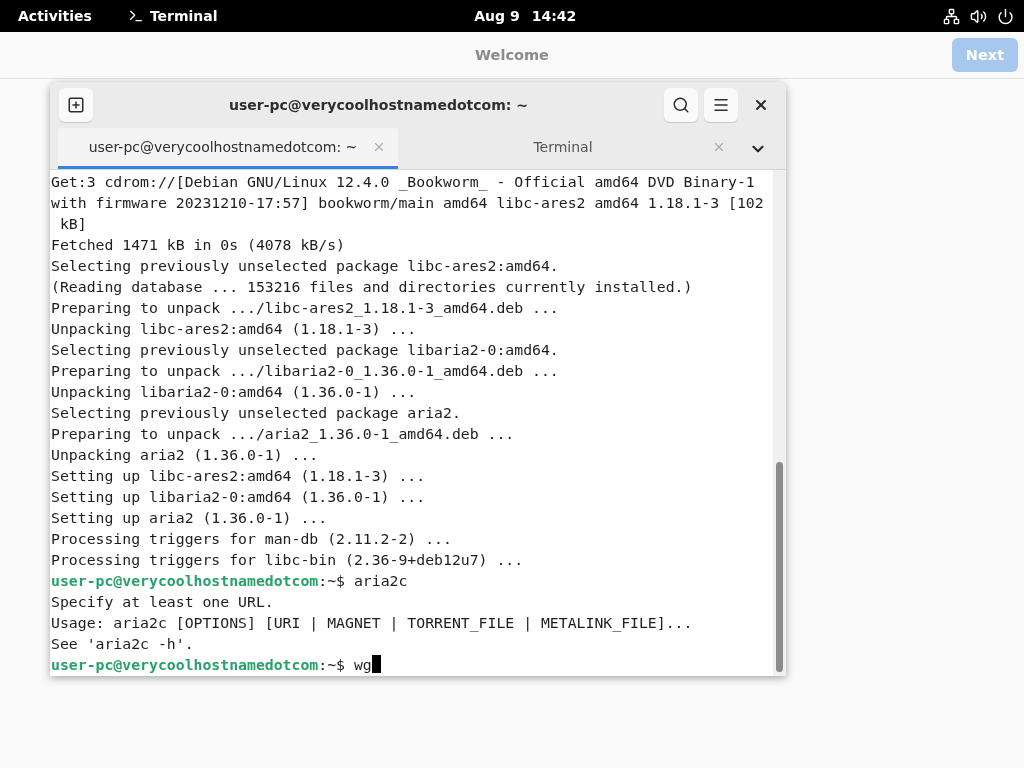 Image resolution: width=1024 pixels, height=768 pixels. What do you see at coordinates (228, 148) in the screenshot?
I see `terminal-tab: user-pc@verycoolhostnamedotcom: ~` at bounding box center [228, 148].